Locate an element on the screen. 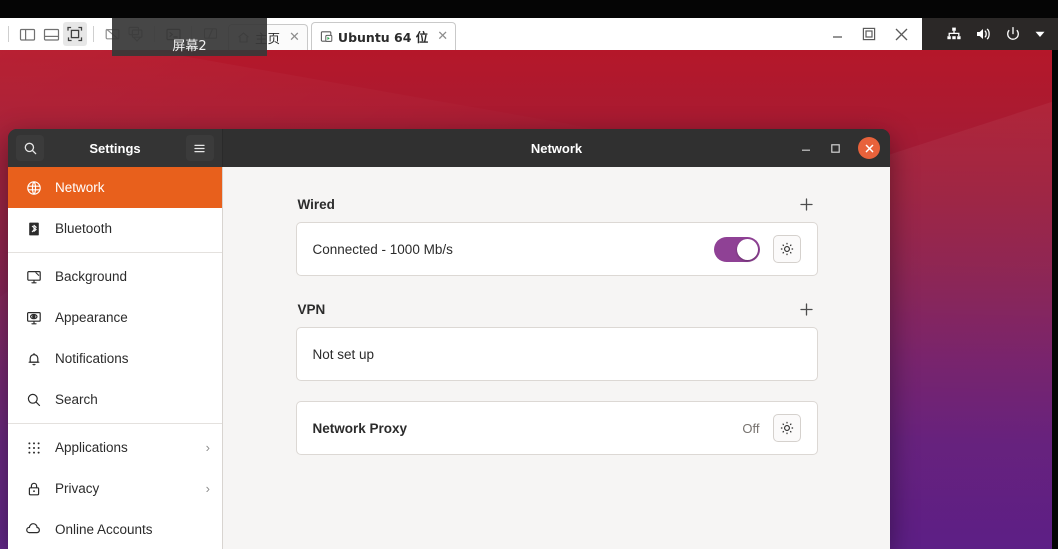 The width and height of the screenshot is (1058, 549). settings-app-title: Settings is located at coordinates (115, 148).